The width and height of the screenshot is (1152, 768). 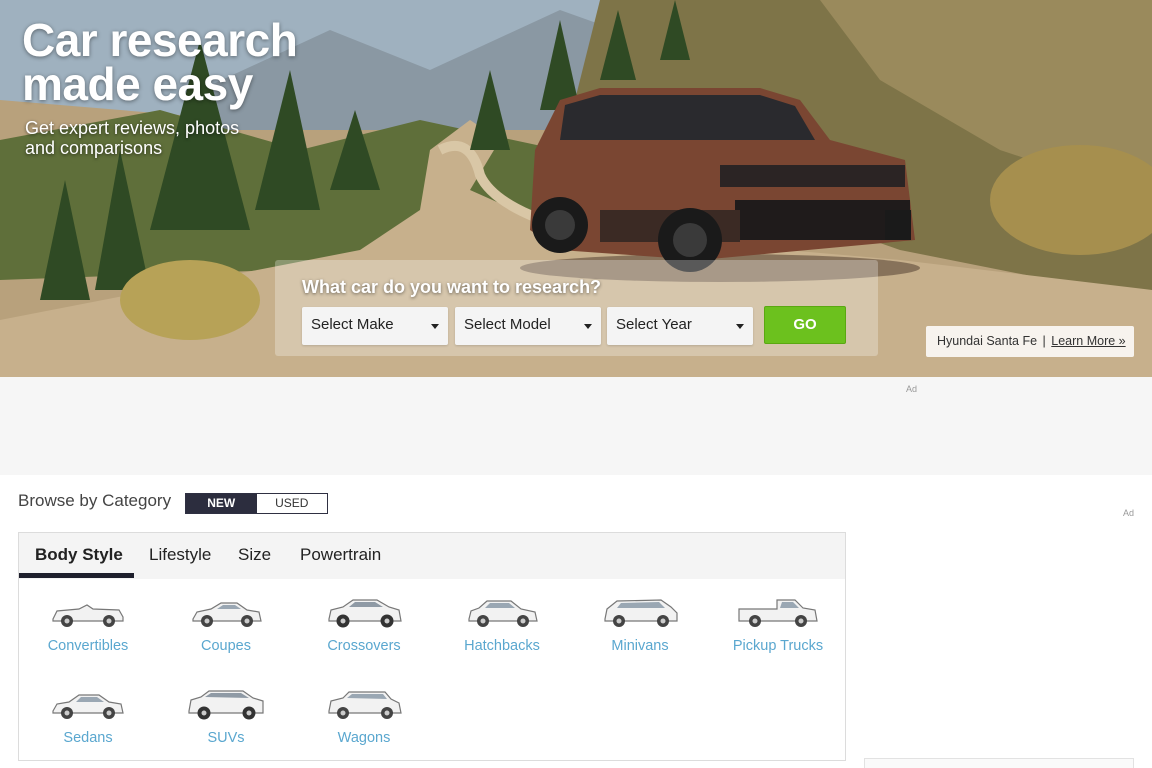 I want to click on side-ad-label: Ad, so click(x=1129, y=513).